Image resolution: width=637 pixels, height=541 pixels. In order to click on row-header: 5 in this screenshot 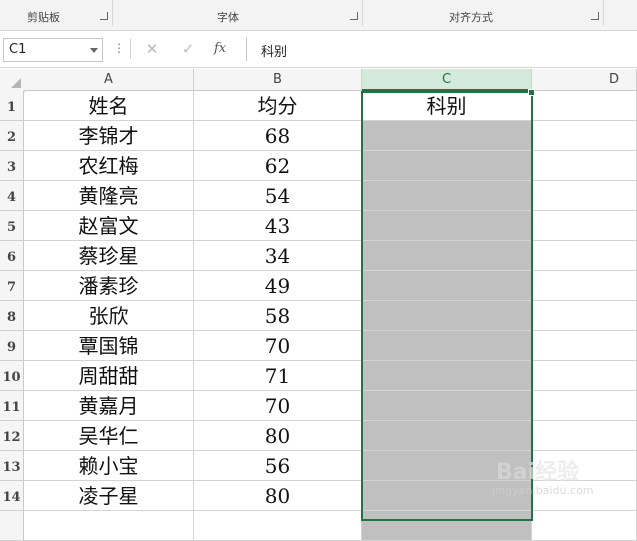, I will do `click(12, 226)`.